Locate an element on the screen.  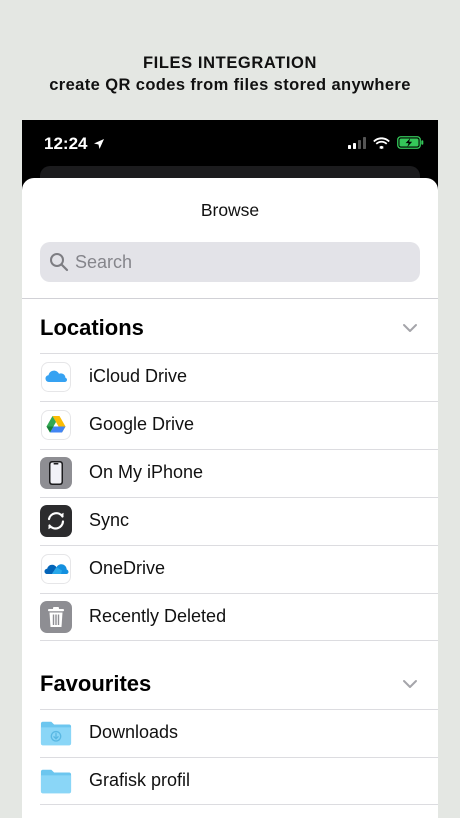
downloads-folder-icon is located at coordinates (56, 733).